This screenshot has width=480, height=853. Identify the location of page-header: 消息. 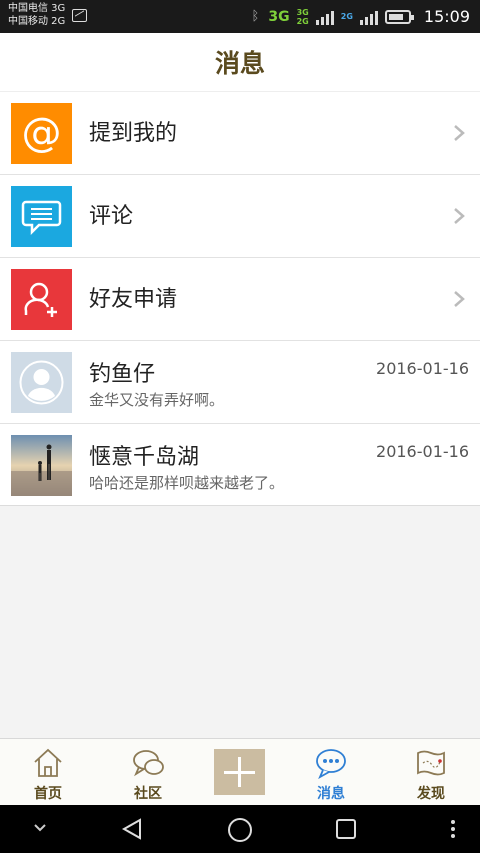
(240, 62).